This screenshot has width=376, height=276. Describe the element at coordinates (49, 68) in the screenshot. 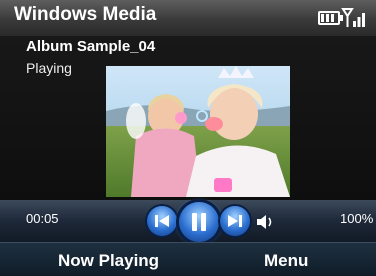

I see `playback-status: Playing` at that location.